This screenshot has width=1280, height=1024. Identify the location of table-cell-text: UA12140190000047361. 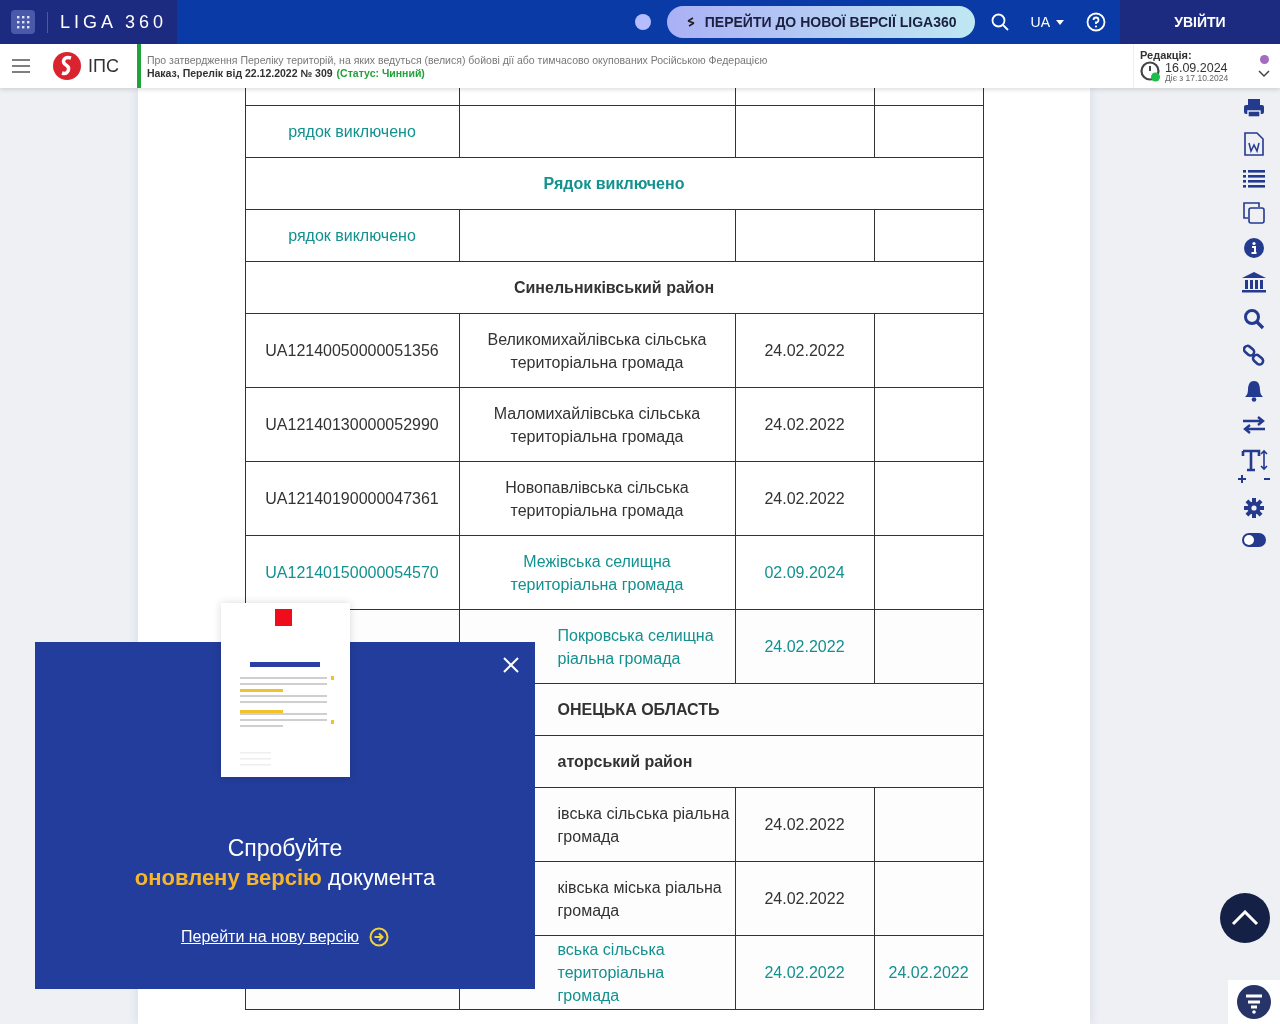
(352, 499).